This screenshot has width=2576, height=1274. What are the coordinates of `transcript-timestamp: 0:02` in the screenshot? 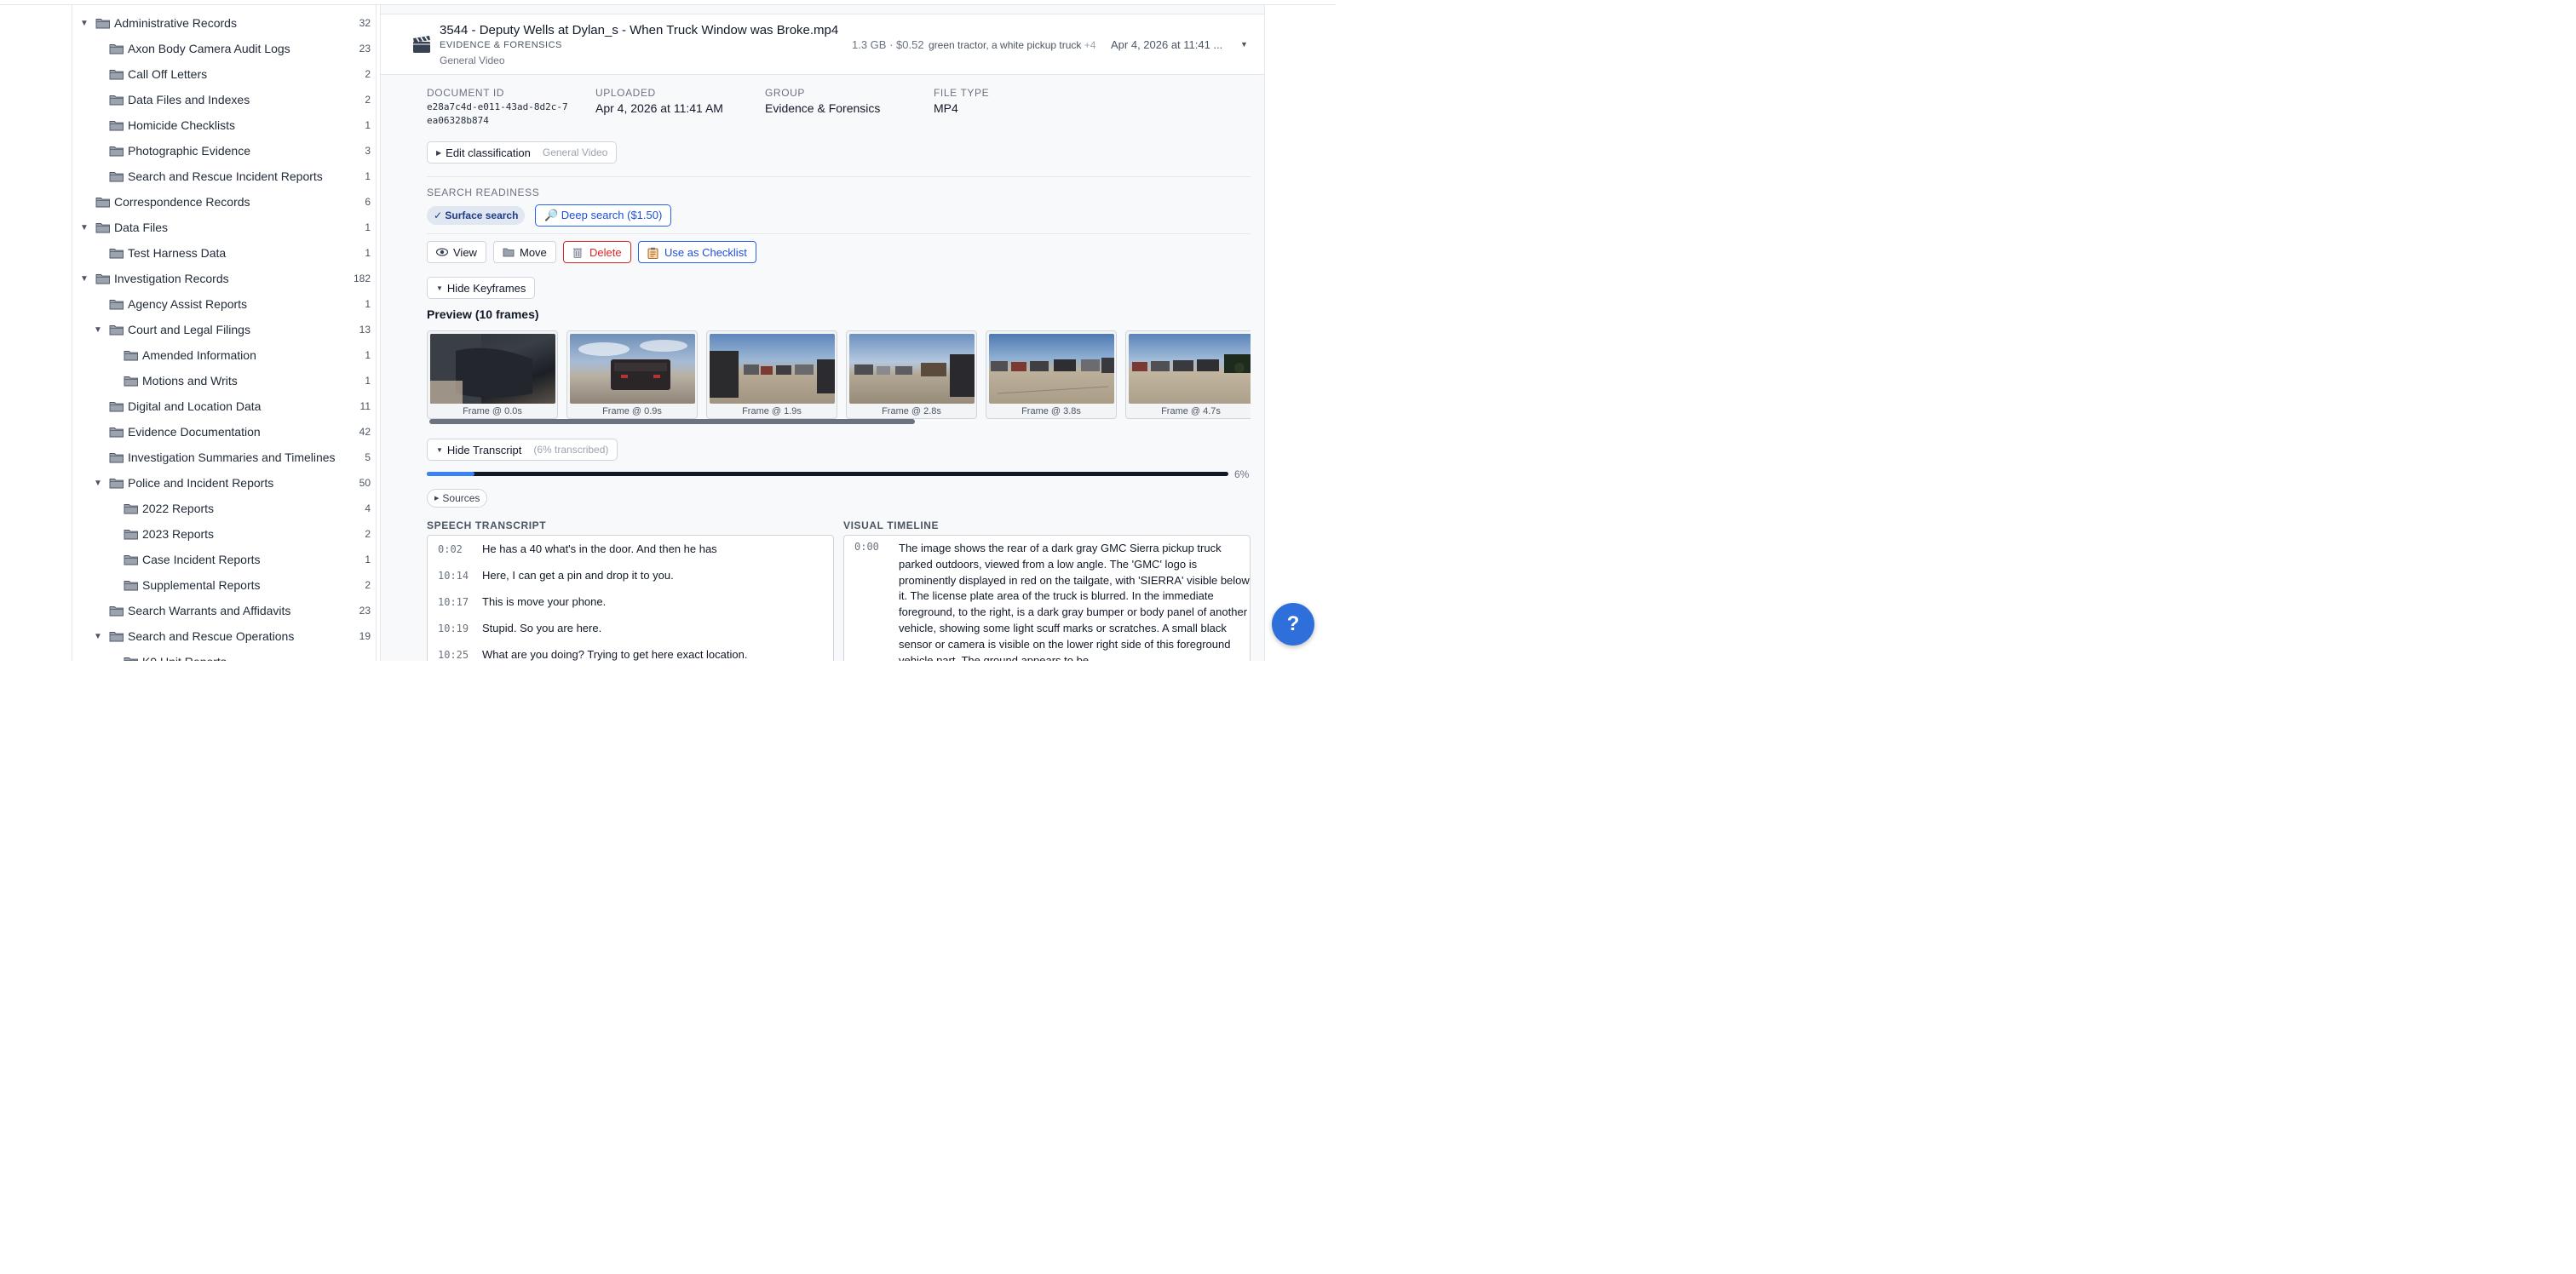 It's located at (460, 549).